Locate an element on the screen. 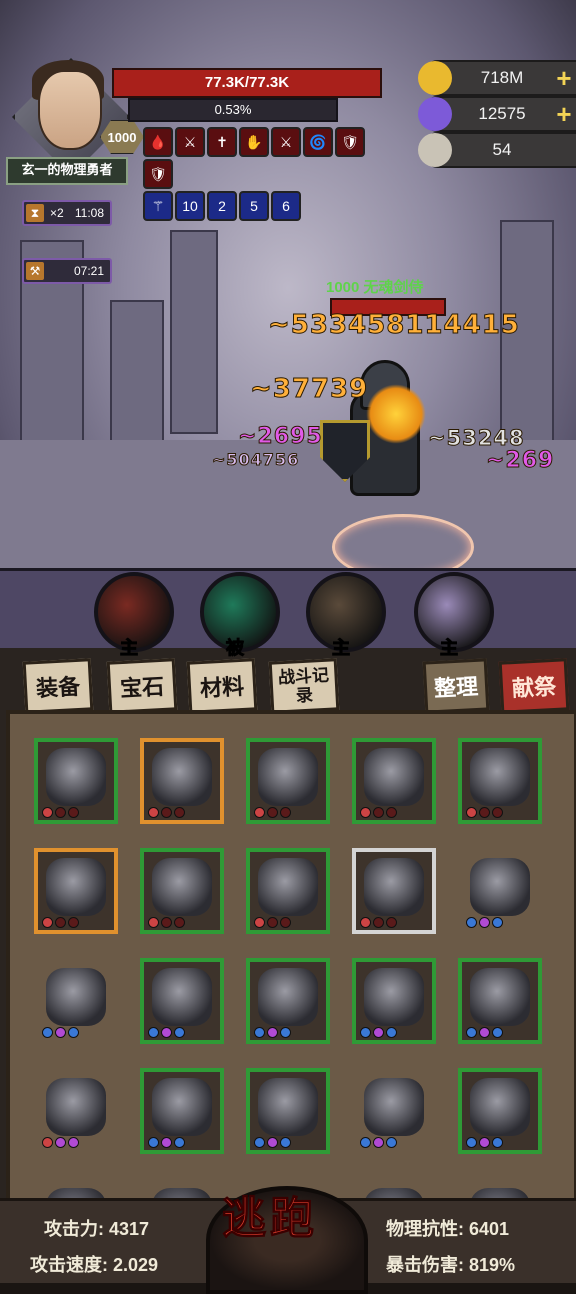 The height and width of the screenshot is (1294, 576). timer-label: ×2 is located at coordinates (57, 213).